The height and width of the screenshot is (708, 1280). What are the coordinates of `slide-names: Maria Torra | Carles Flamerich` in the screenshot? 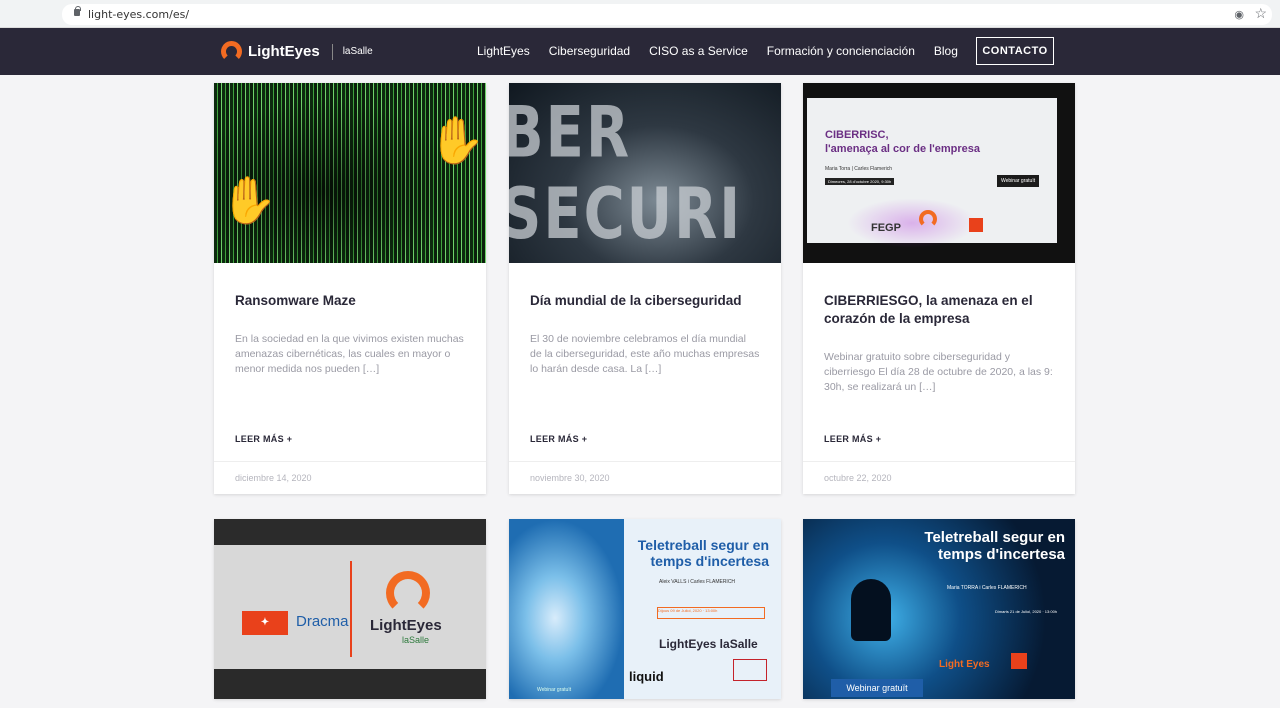 It's located at (859, 169).